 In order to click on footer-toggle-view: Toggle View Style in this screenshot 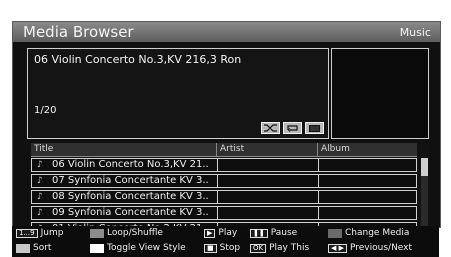, I will do `click(138, 248)`.